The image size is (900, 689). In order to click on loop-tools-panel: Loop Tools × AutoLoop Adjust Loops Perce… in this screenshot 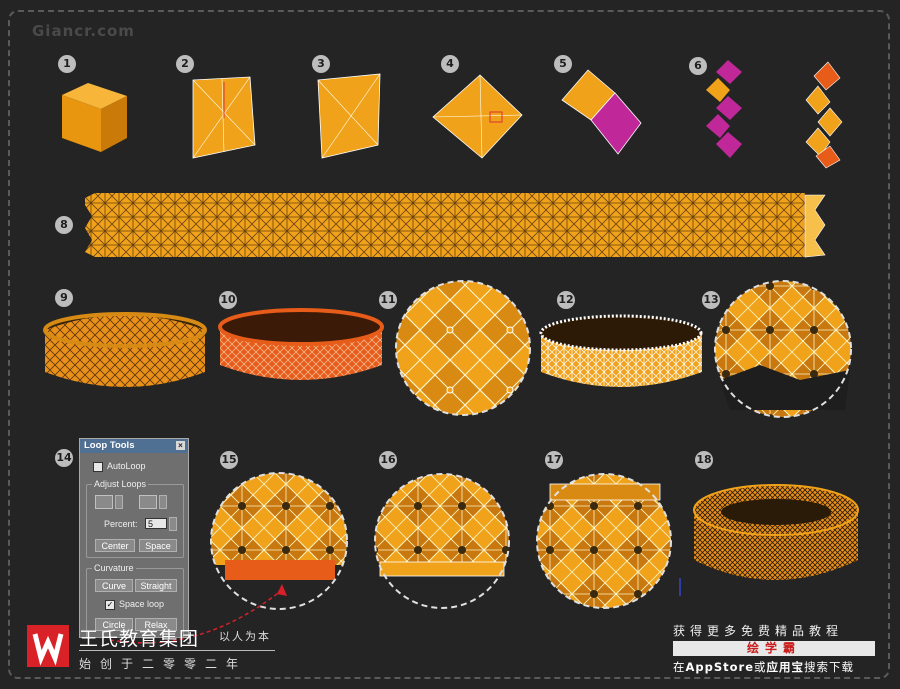, I will do `click(134, 538)`.